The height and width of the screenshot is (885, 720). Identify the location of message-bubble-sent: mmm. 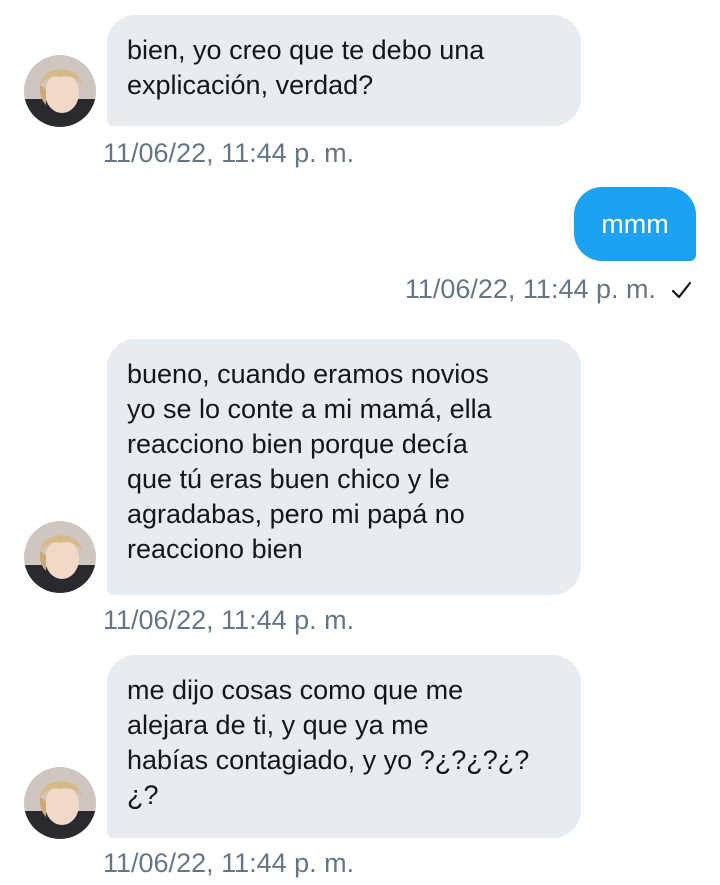
(635, 224).